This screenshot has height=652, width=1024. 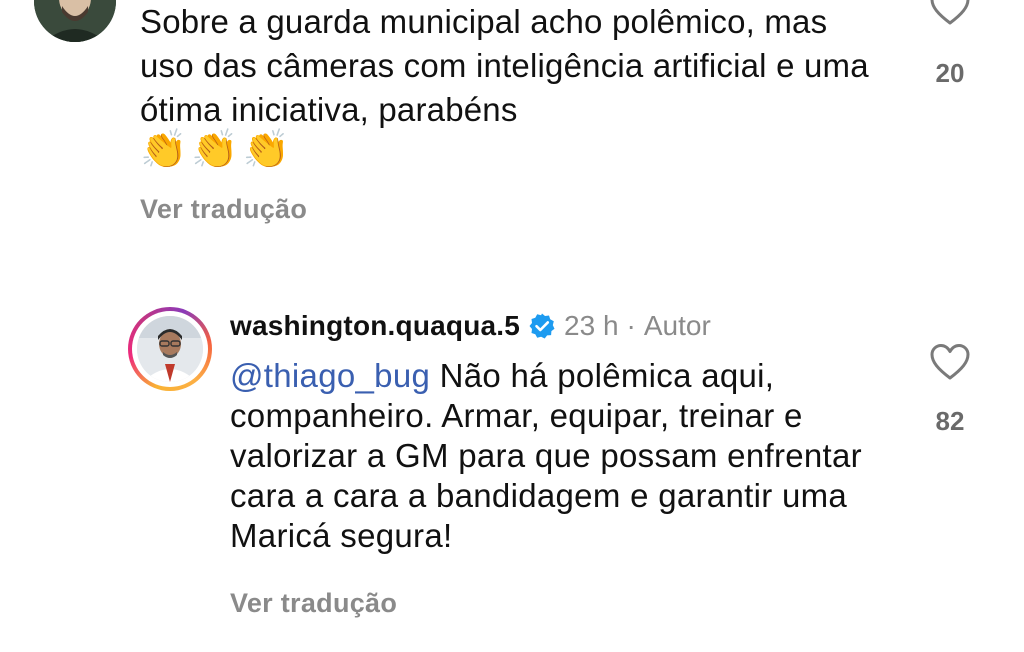 I want to click on username-link: washington.quaqua.5, so click(x=375, y=326).